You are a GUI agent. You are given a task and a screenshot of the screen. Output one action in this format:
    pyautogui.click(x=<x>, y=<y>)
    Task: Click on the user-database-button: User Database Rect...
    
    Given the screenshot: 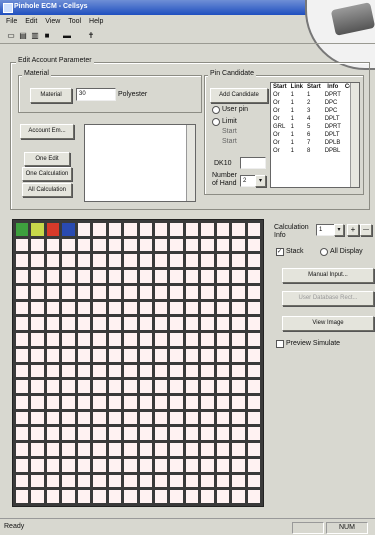 What is the action you would take?
    pyautogui.click(x=328, y=298)
    